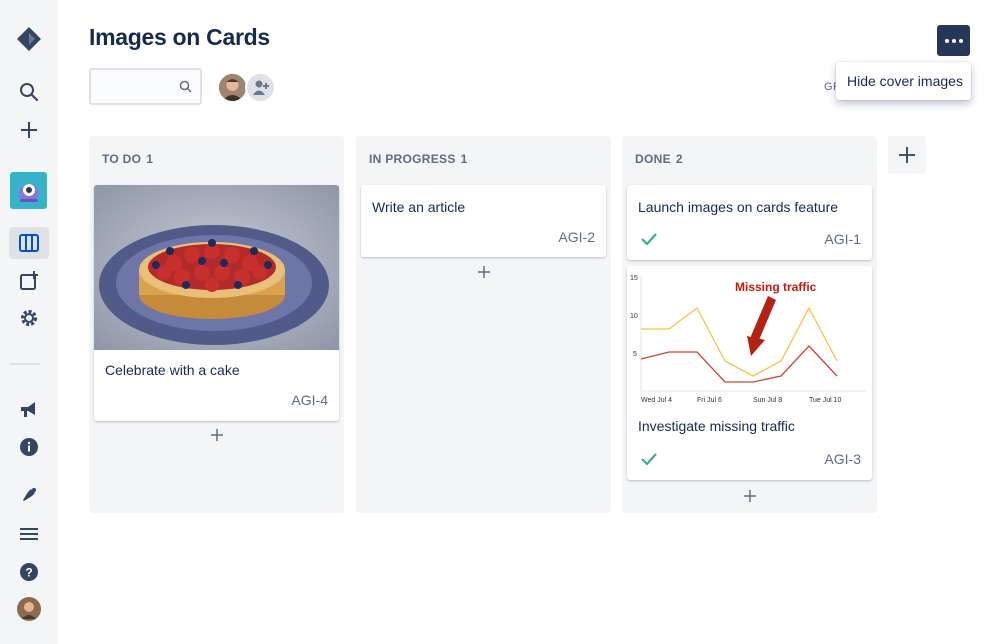  Describe the element at coordinates (634, 316) in the screenshot. I see `y-tick-label: 10` at that location.